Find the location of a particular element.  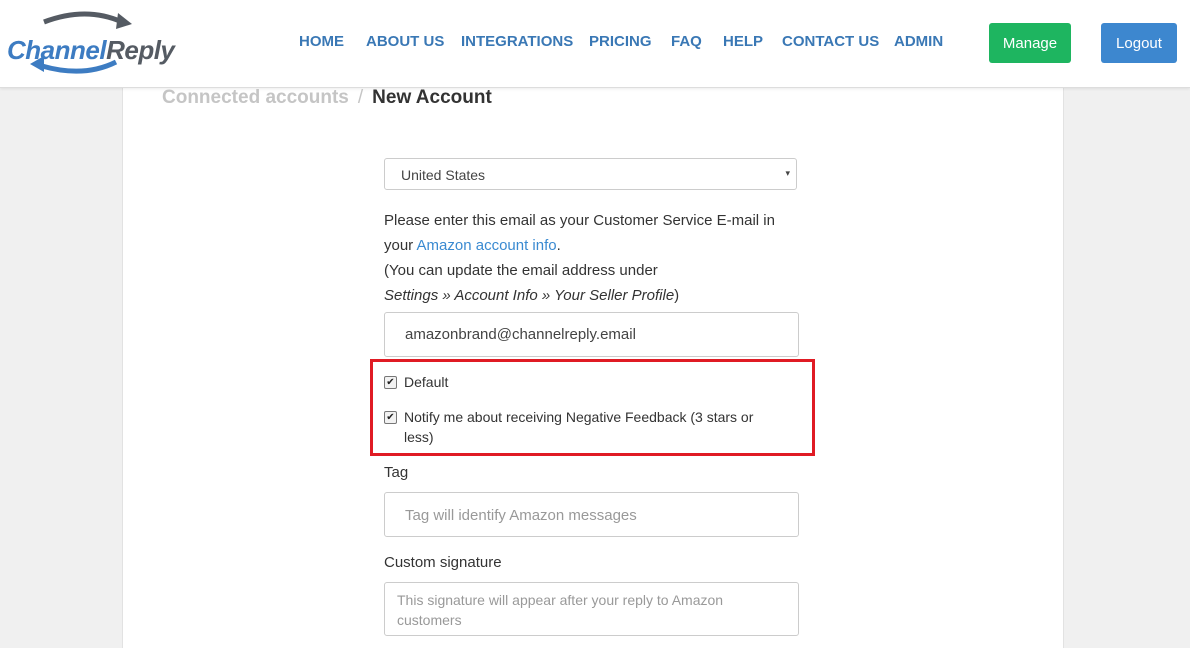

custom-signature-label: Custom signature is located at coordinates (443, 562).